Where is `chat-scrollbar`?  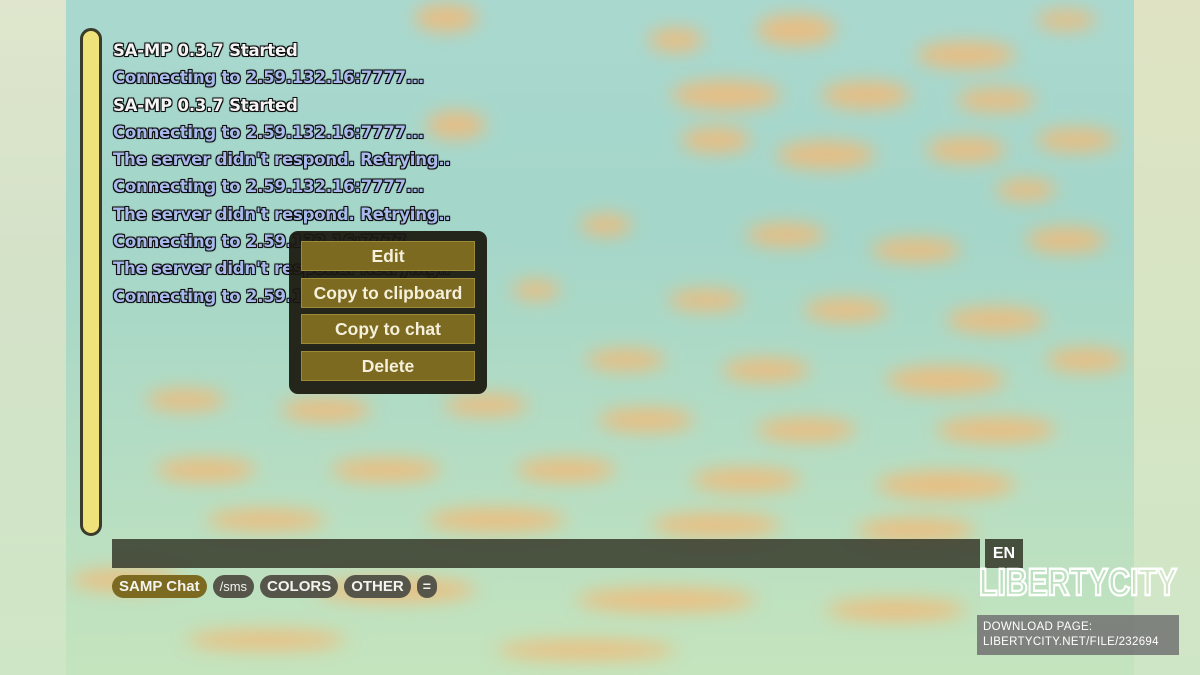 chat-scrollbar is located at coordinates (91, 282).